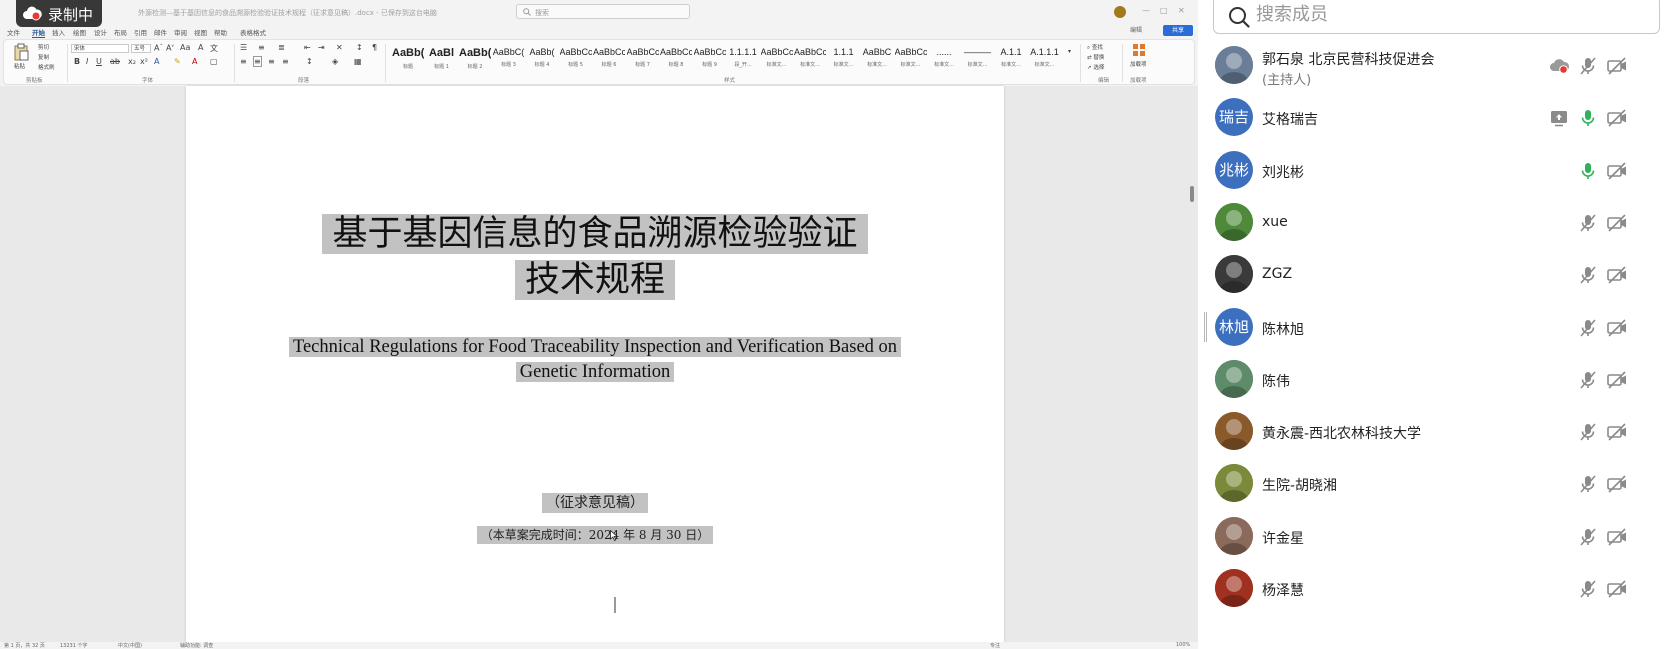 This screenshot has width=1665, height=649. What do you see at coordinates (185, 47) in the screenshot?
I see `change-case-icon: Aa` at bounding box center [185, 47].